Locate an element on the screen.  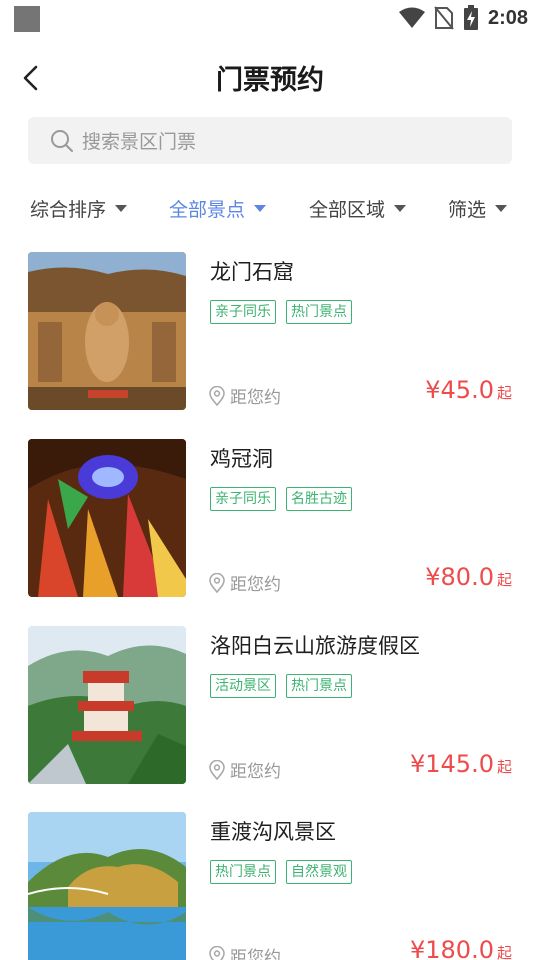
no-sim-icon is located at coordinates (444, 18).